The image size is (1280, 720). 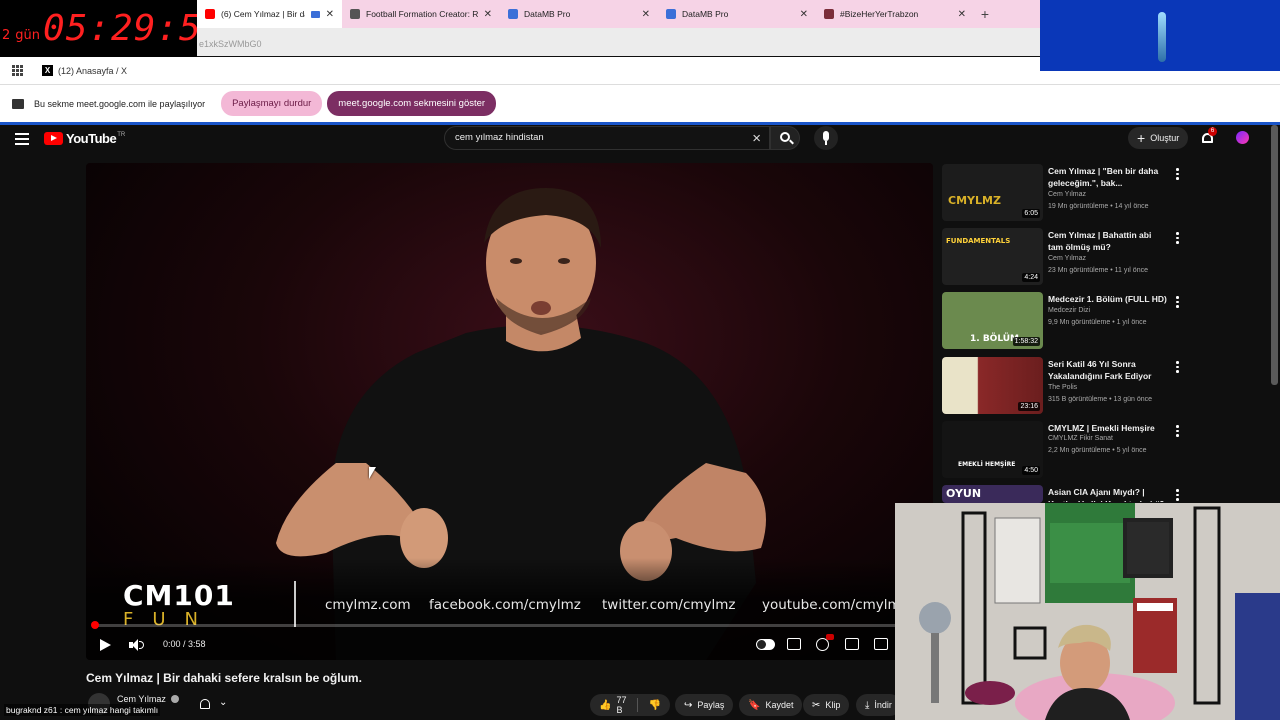 What do you see at coordinates (1069, 310) in the screenshot?
I see `recommendation-channel: Medcezir Dizi` at bounding box center [1069, 310].